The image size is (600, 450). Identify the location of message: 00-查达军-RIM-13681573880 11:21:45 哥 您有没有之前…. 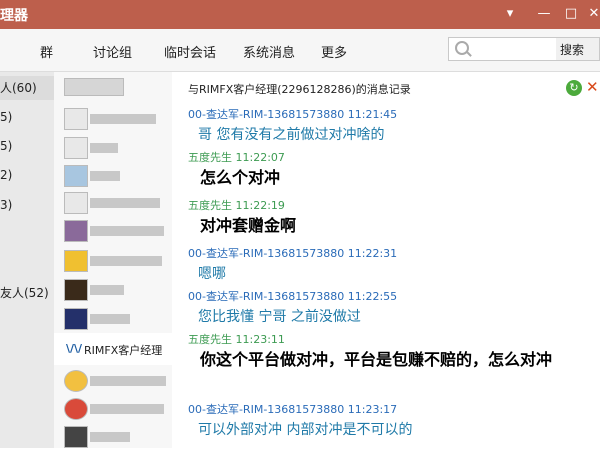
(393, 126).